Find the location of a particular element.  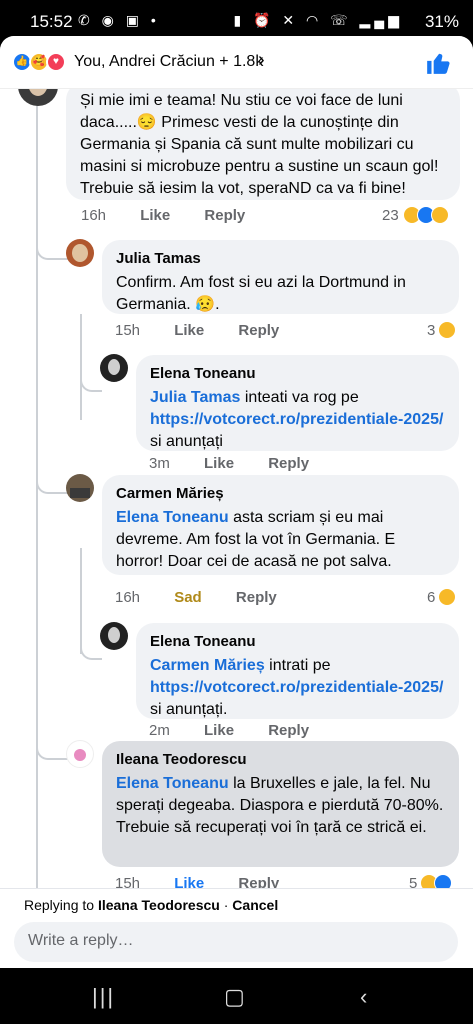

comment-actions: 16h Sad Reply is located at coordinates (211, 597).